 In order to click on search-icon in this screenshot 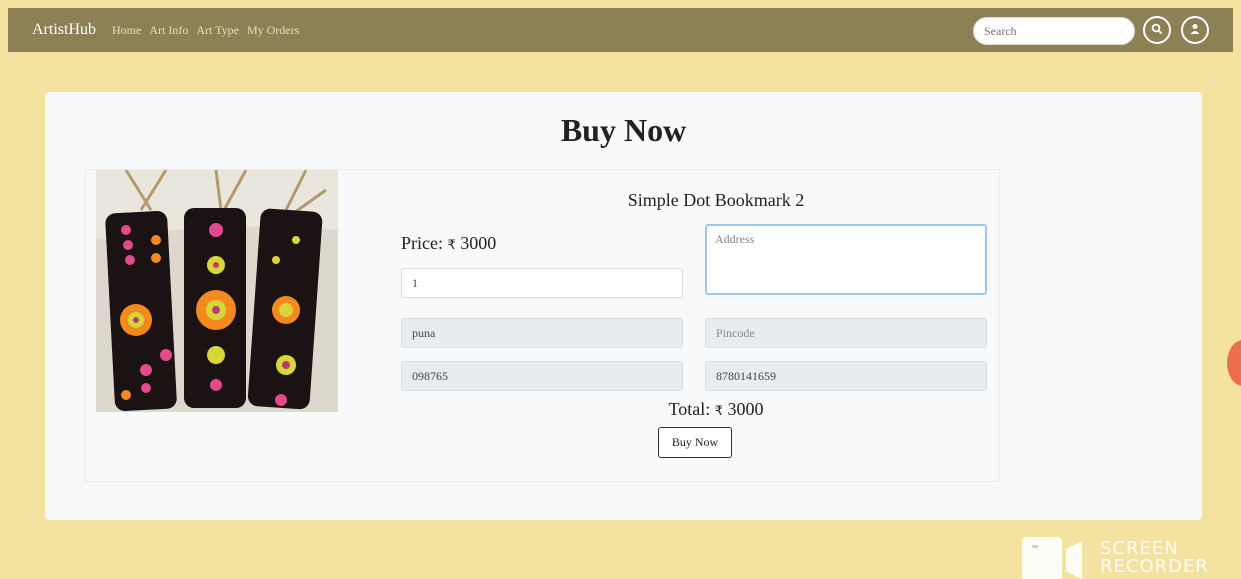, I will do `click(1157, 30)`.